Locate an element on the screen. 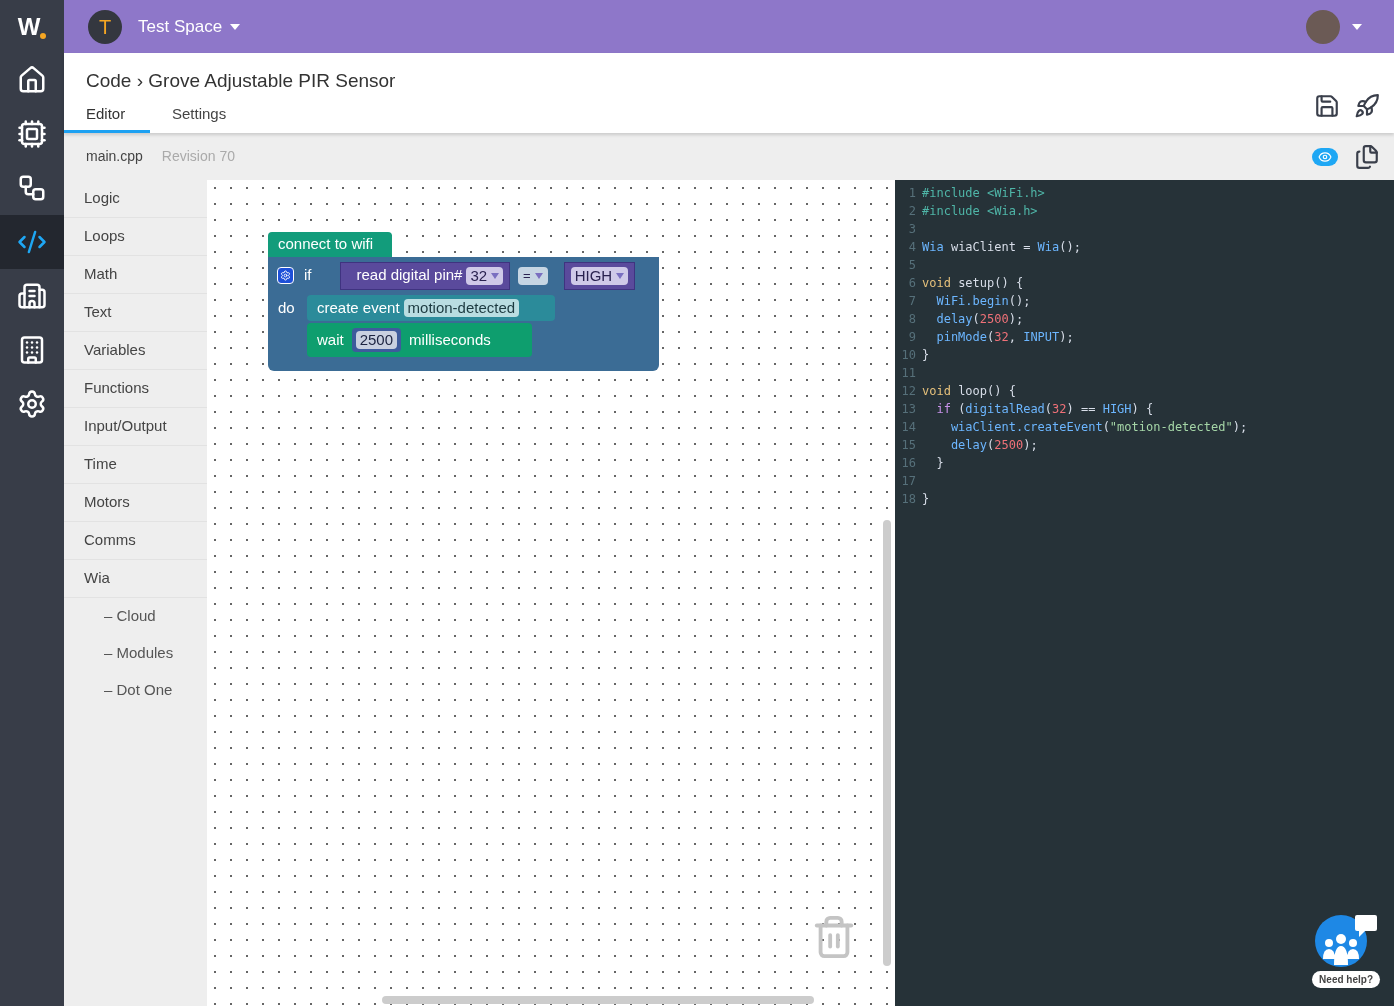 The height and width of the screenshot is (1006, 1394). vertical-scrollbar is located at coordinates (887, 743).